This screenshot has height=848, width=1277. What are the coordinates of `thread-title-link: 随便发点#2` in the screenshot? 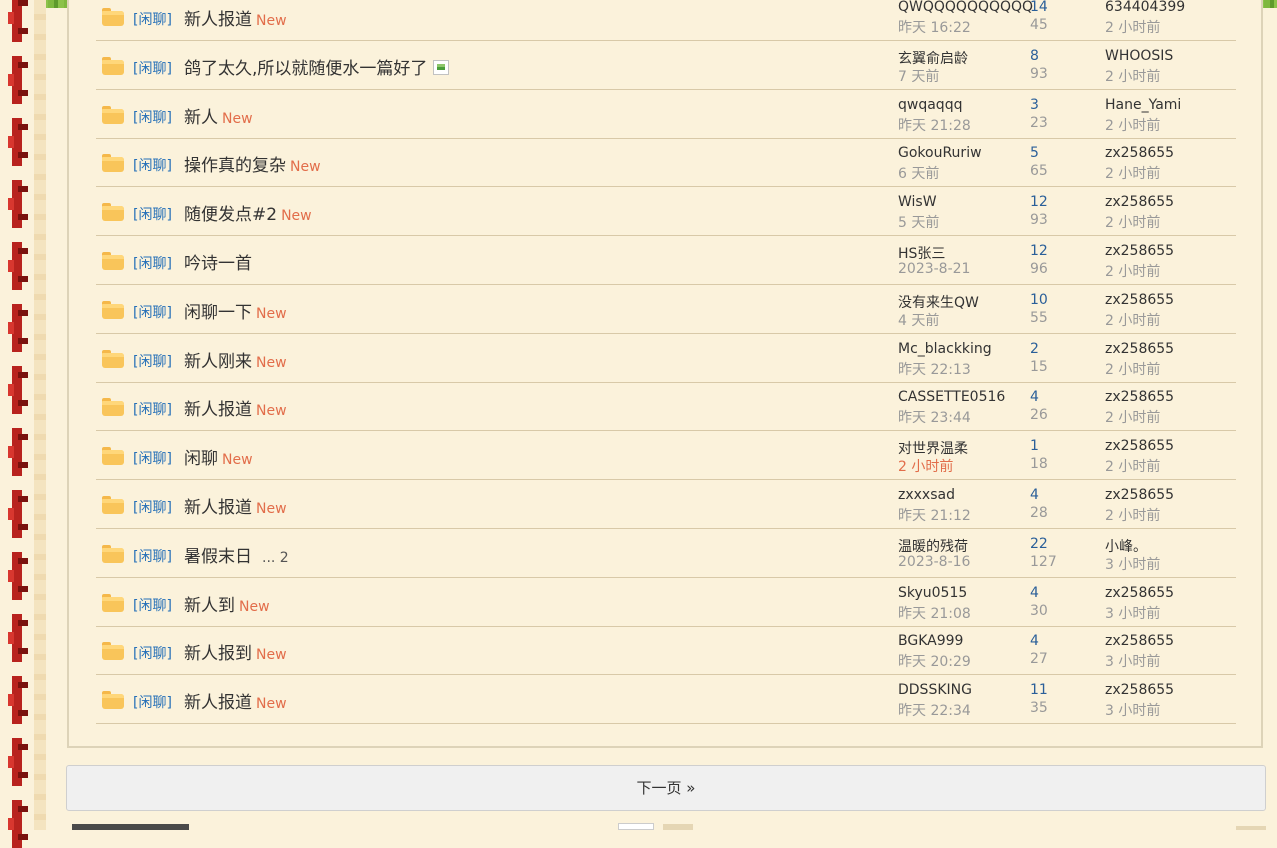 It's located at (230, 215).